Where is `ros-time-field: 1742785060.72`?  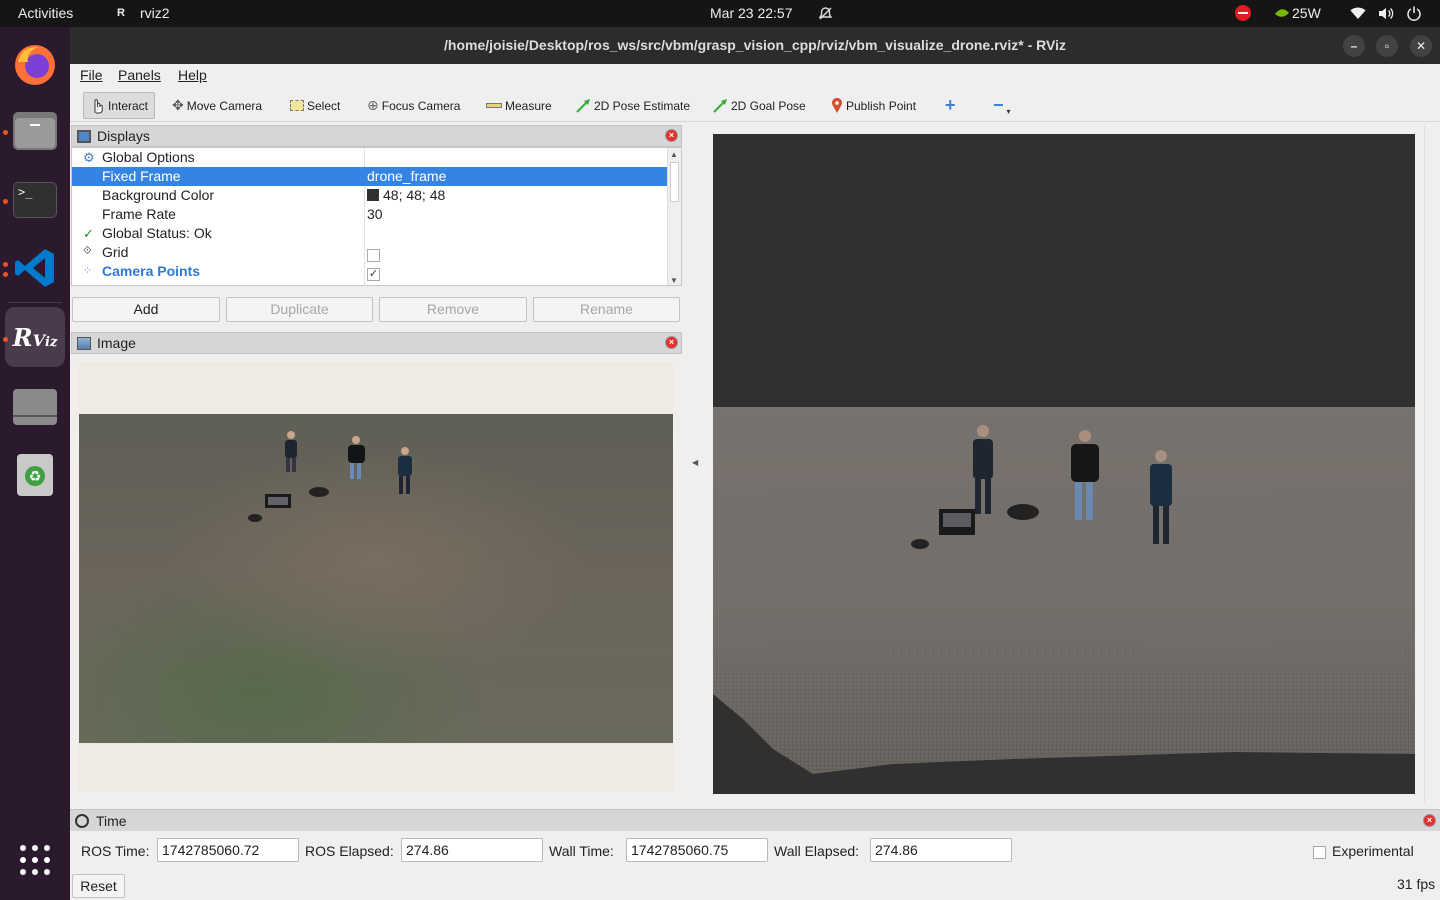
ros-time-field: 1742785060.72 is located at coordinates (228, 850).